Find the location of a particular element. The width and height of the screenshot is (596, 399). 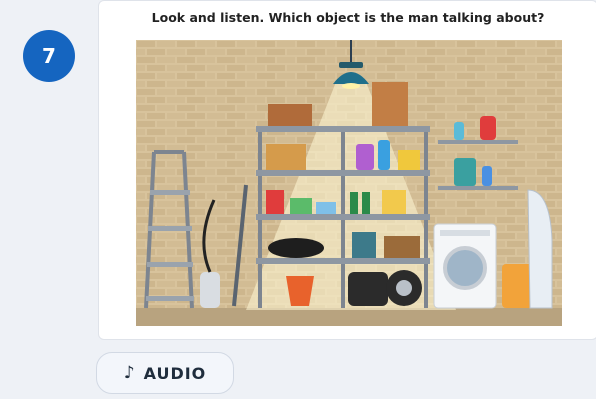

audio-button: ♪ AUDIO is located at coordinates (165, 373).